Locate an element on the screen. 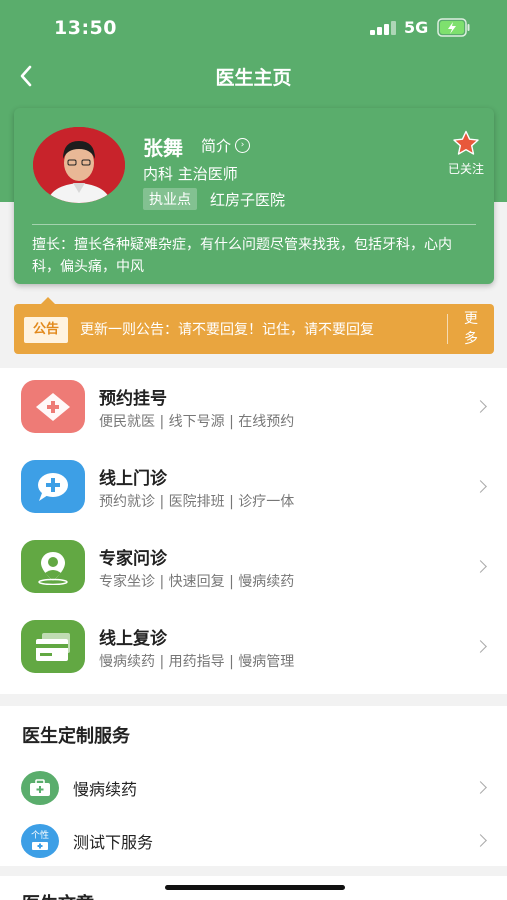  section-heading: 医生定制服务 is located at coordinates (76, 736).